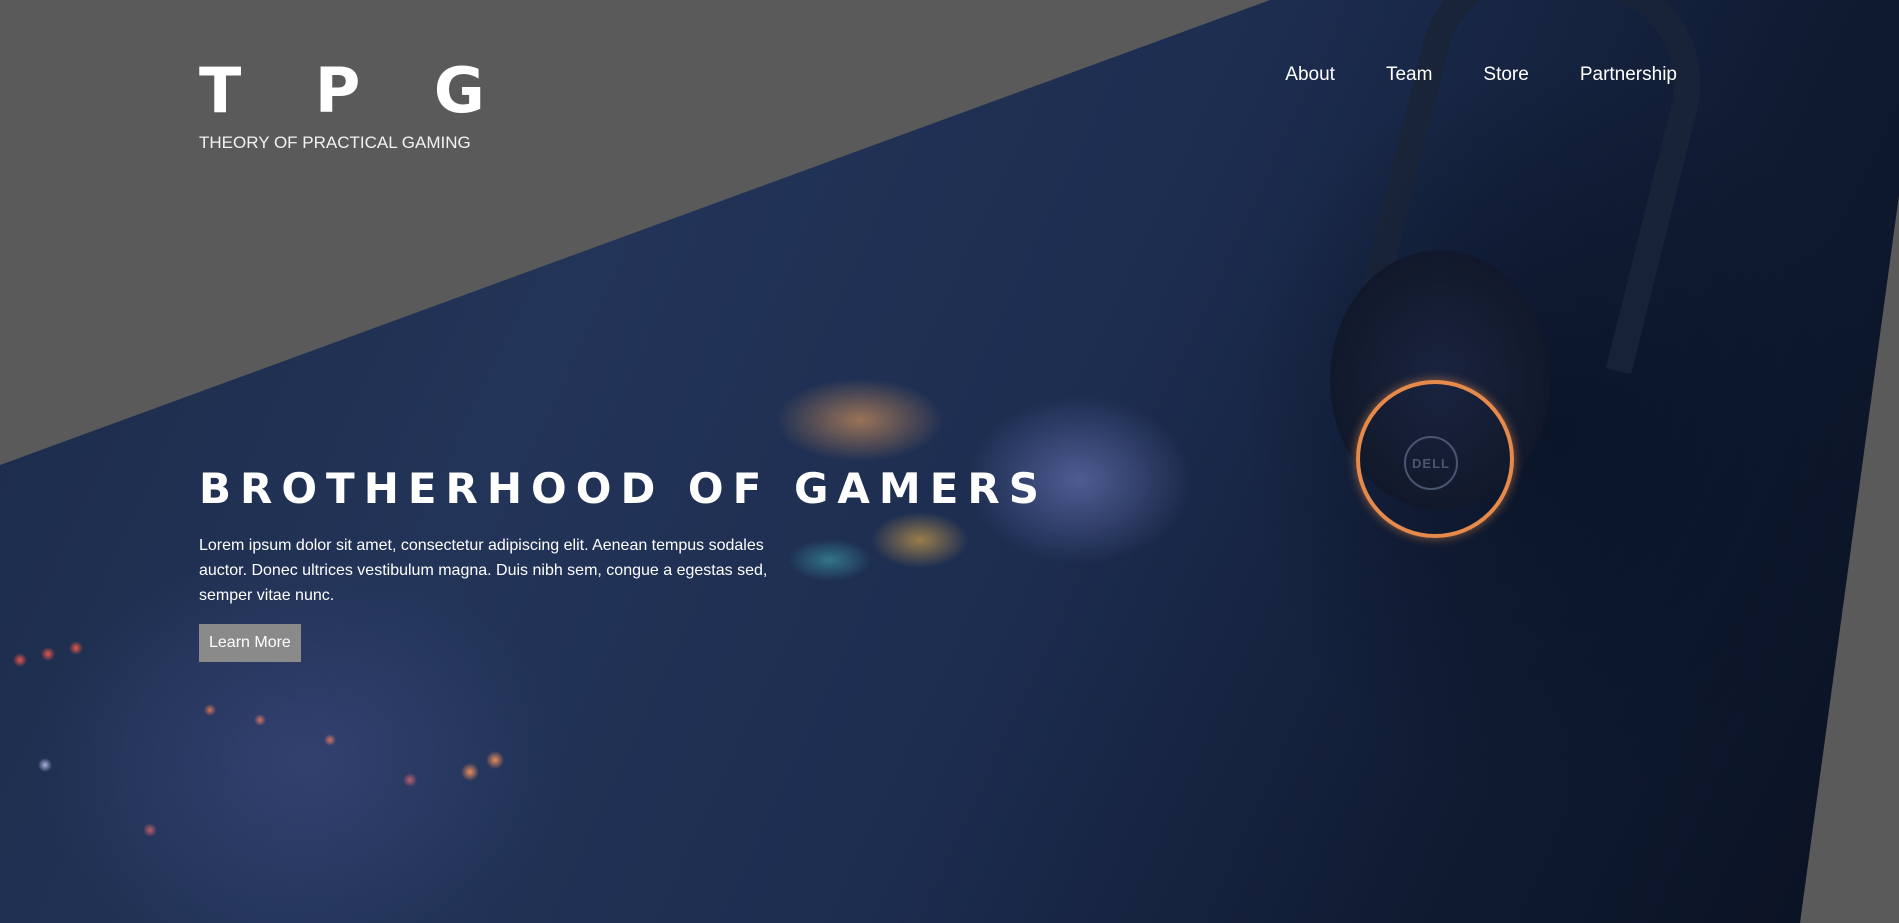 This screenshot has width=1899, height=923. I want to click on nav-store: Store, so click(1505, 75).